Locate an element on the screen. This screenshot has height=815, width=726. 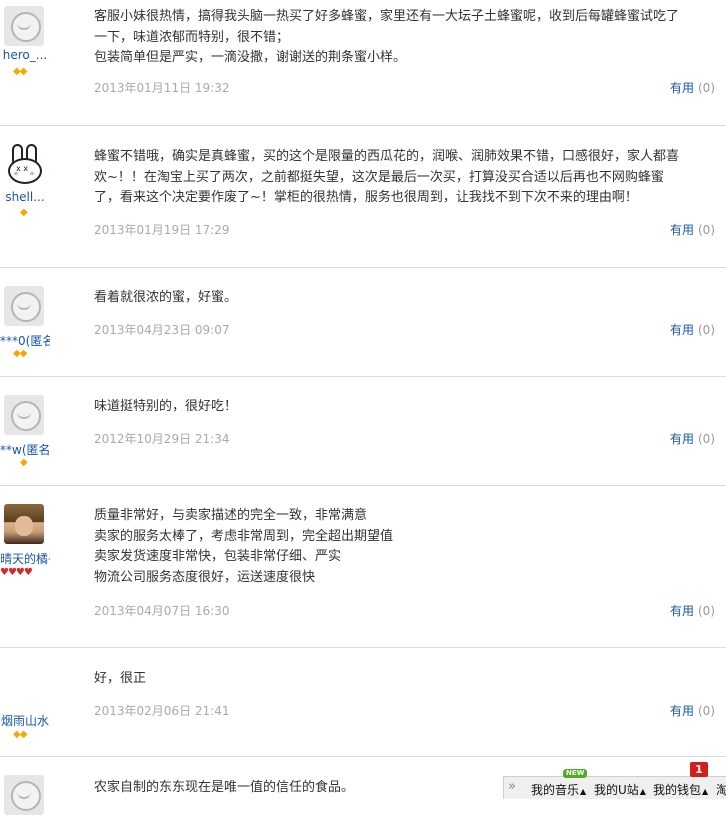
username-link: ***0(匿名) is located at coordinates (25, 340).